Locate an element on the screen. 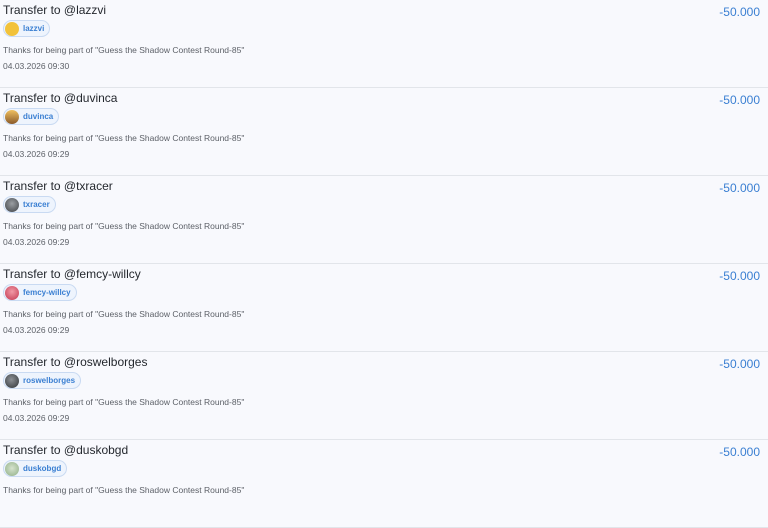  user-chip-name: roswelborges is located at coordinates (49, 380).